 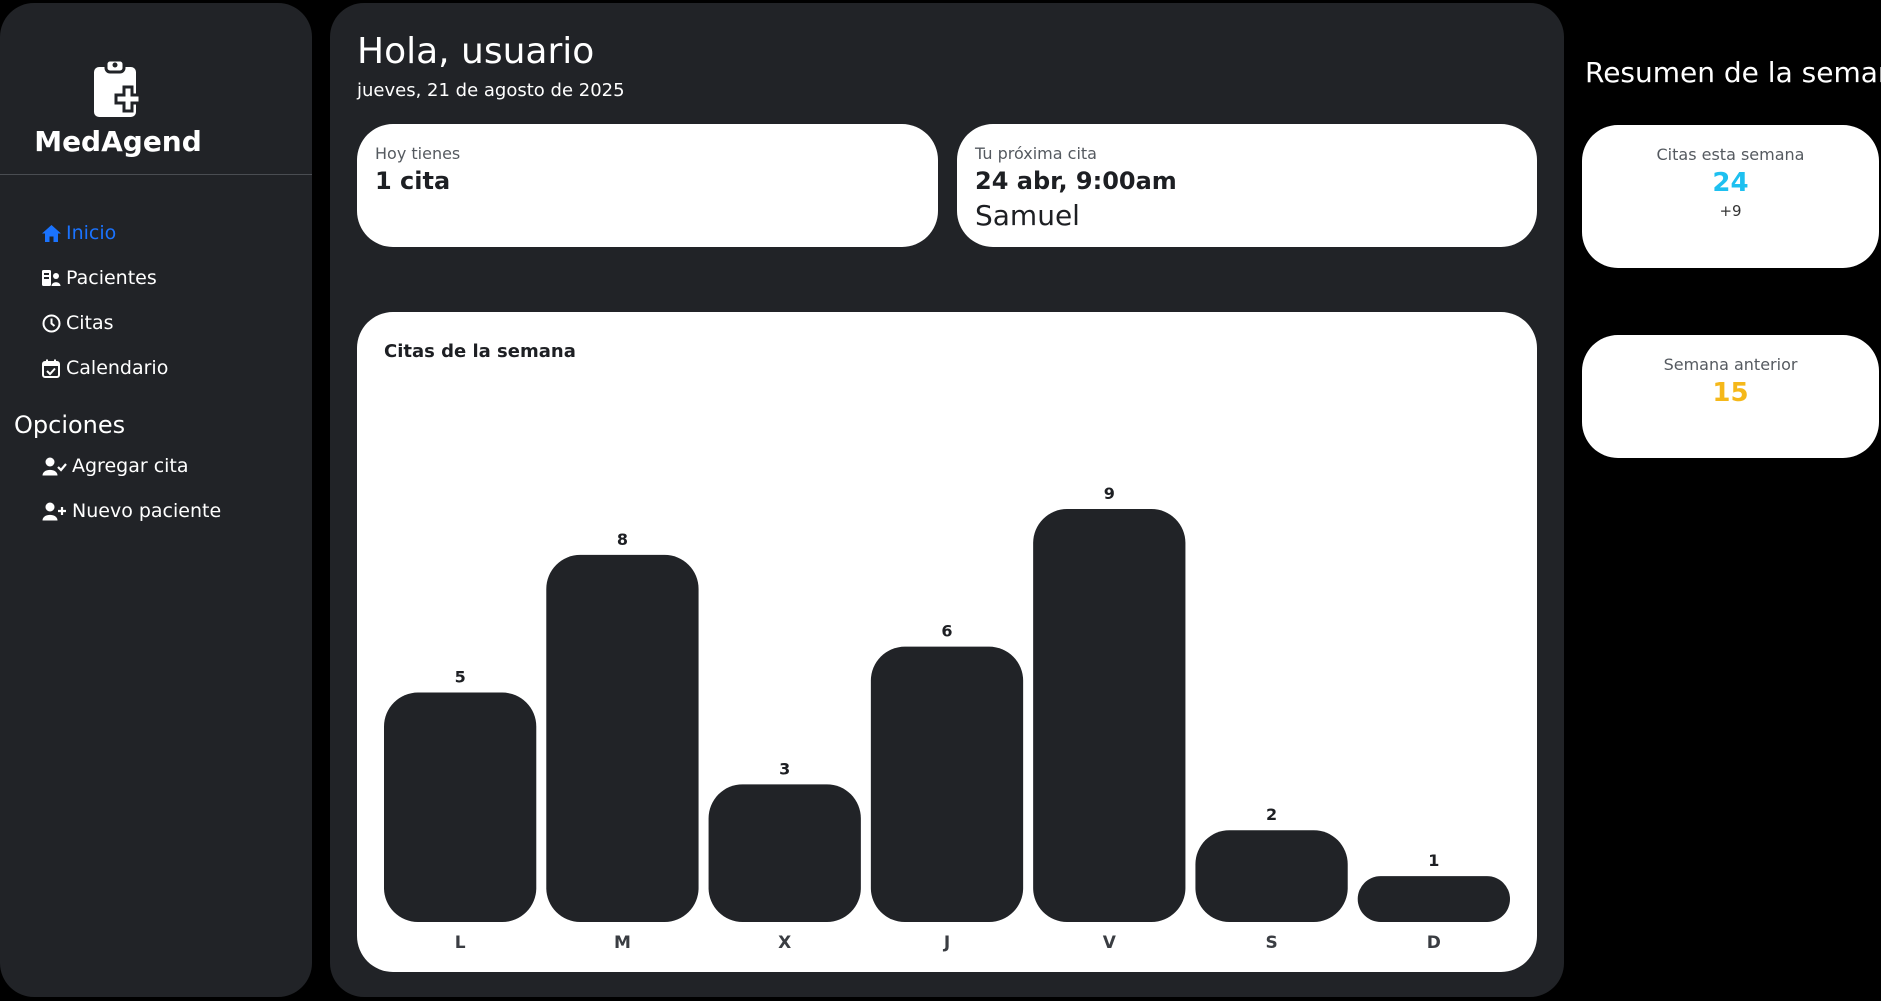 I want to click on chart-value-label: 8, so click(x=622, y=539).